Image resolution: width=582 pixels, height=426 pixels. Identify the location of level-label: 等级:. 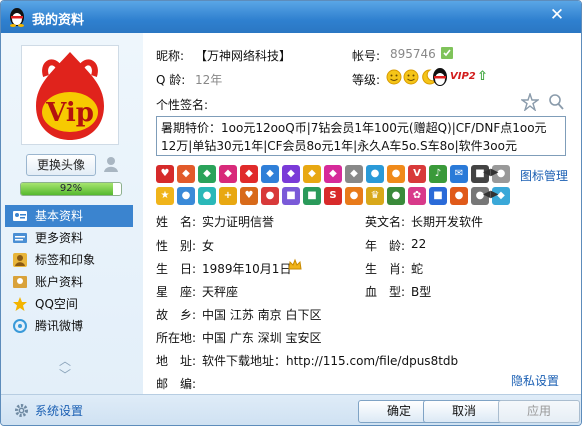
(366, 80).